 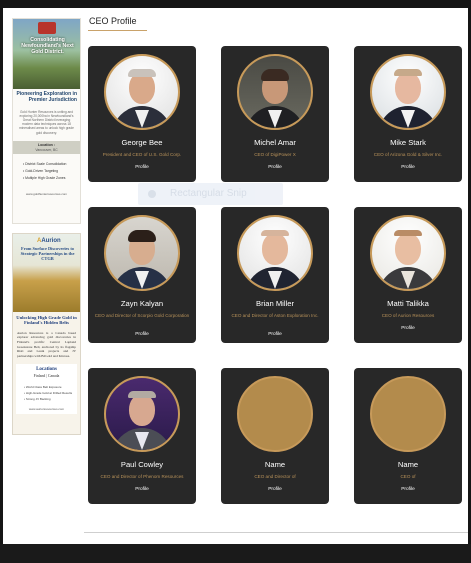 What do you see at coordinates (408, 142) in the screenshot?
I see `ceo-name: Mike Stark` at bounding box center [408, 142].